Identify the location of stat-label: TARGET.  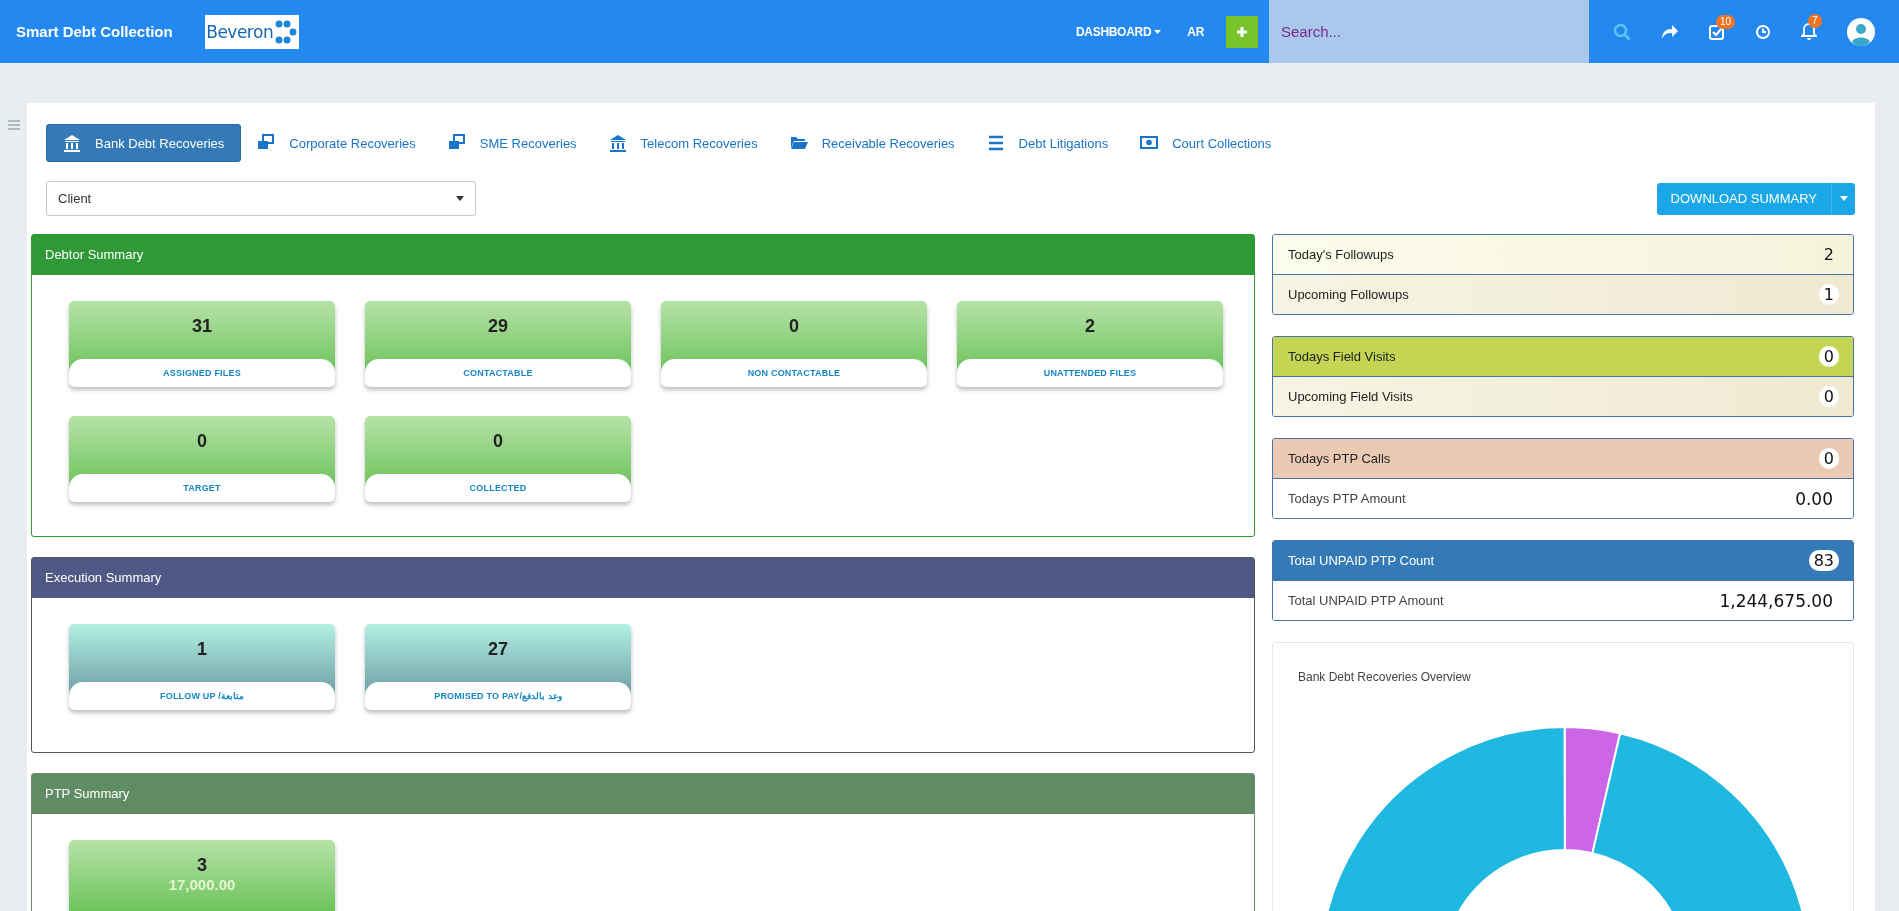
(202, 488).